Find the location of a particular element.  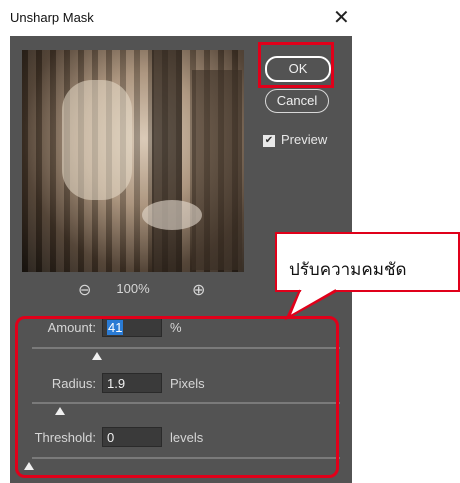

preview-checkbox-row: ✔ Preview is located at coordinates (295, 139).